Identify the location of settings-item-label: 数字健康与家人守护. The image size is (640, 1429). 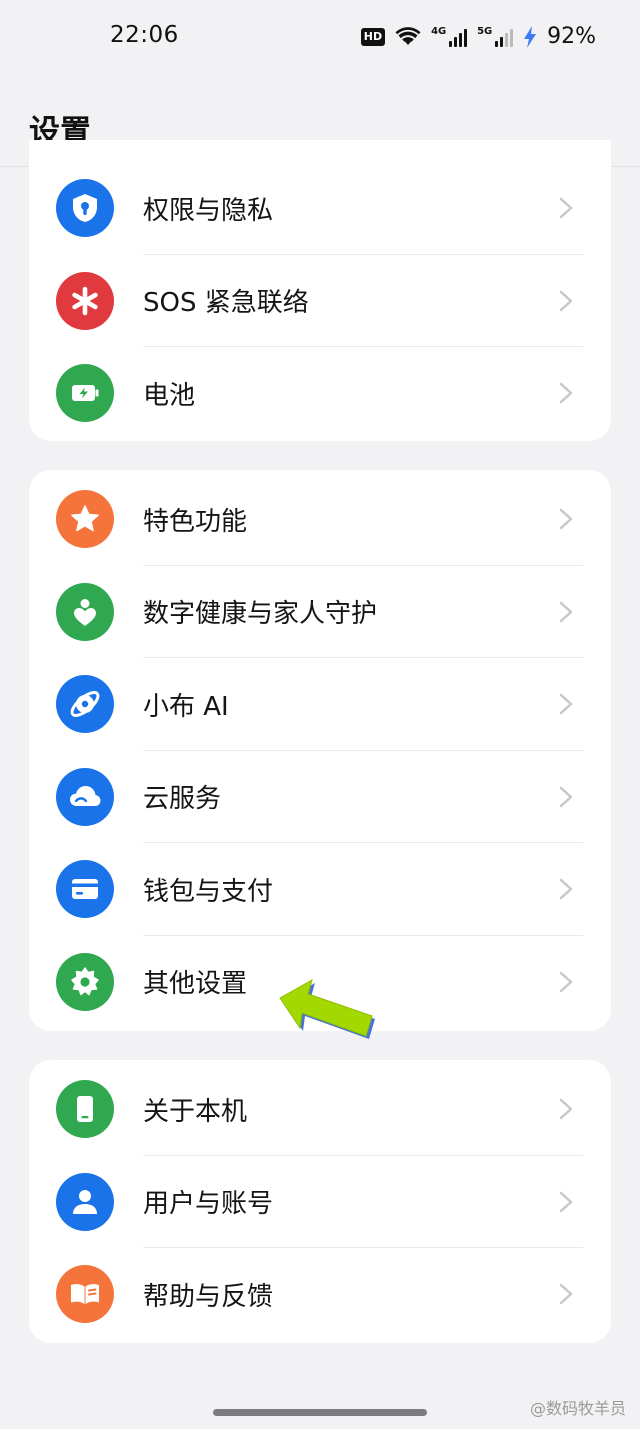
(260, 614).